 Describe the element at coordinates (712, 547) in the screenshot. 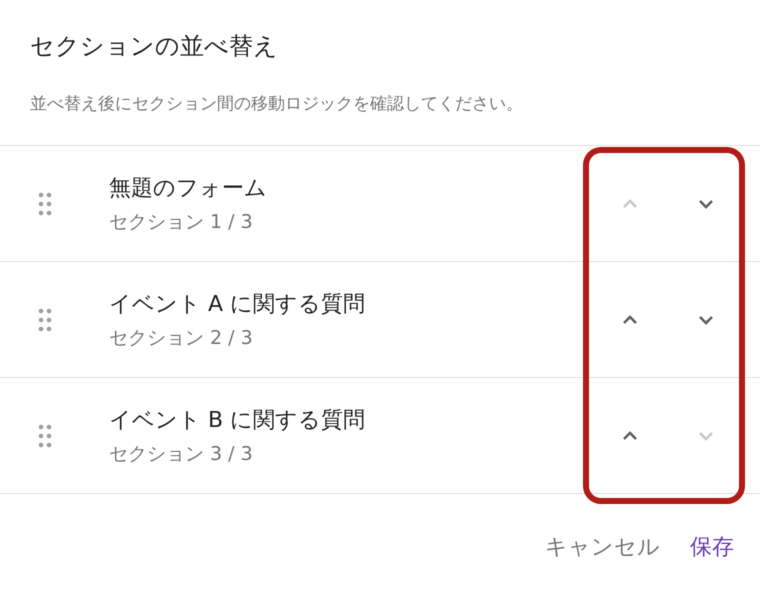

I see `save-button: 保存` at that location.